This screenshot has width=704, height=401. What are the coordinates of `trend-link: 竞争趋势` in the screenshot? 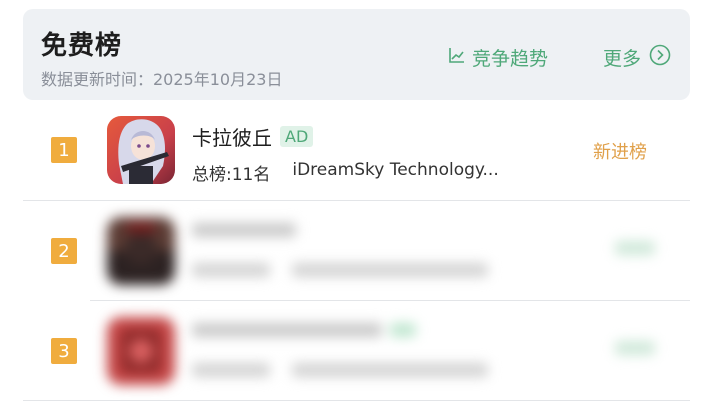 It's located at (498, 57).